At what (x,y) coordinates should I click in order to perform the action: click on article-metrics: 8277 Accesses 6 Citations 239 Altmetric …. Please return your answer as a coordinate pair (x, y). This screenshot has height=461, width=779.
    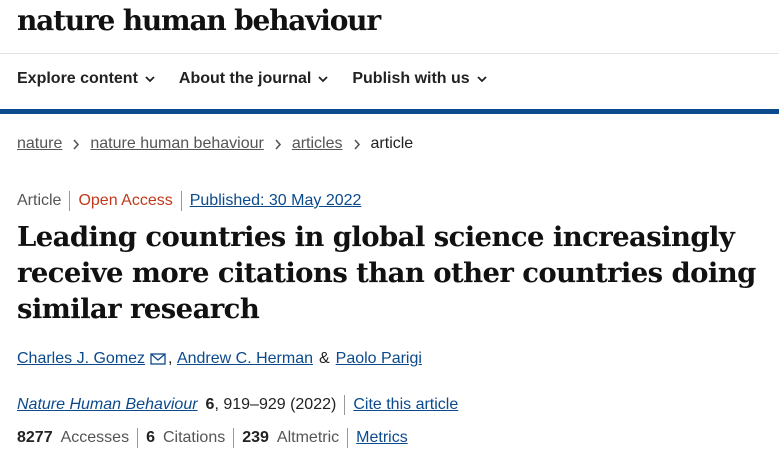
    Looking at the image, I should click on (212, 438).